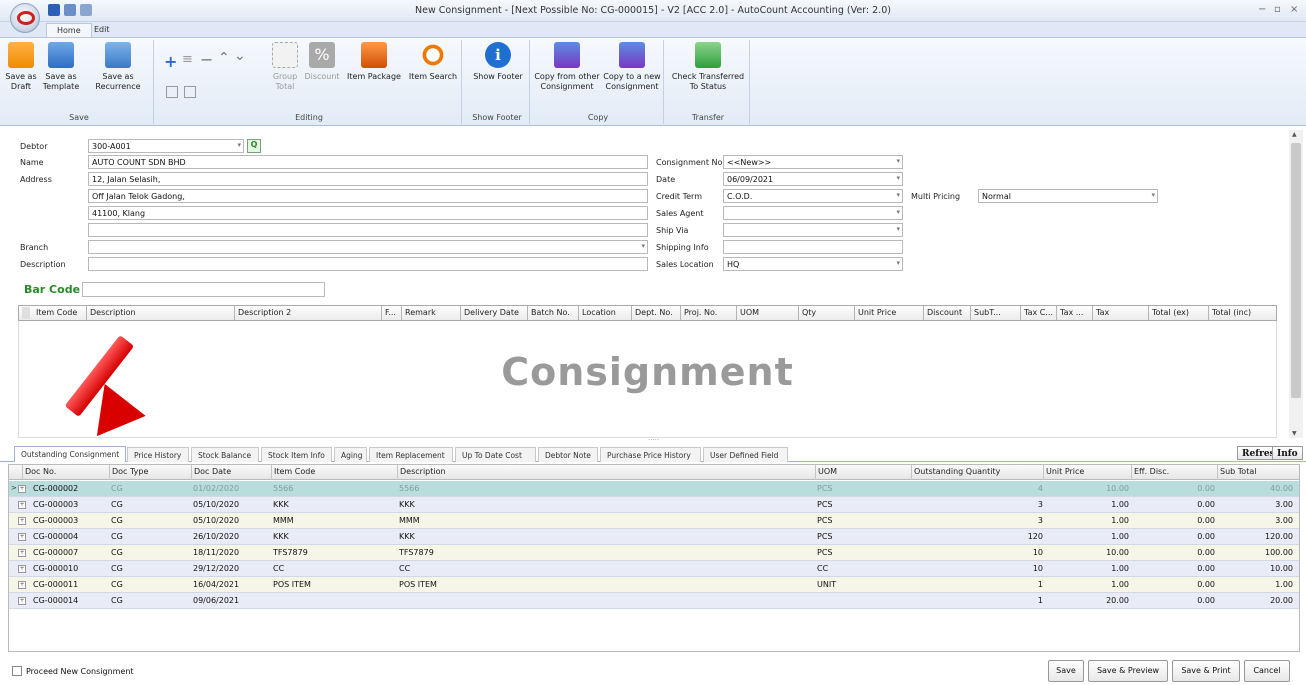 The height and width of the screenshot is (685, 1306). I want to click on detail-col-header: Delivery Date, so click(491, 312).